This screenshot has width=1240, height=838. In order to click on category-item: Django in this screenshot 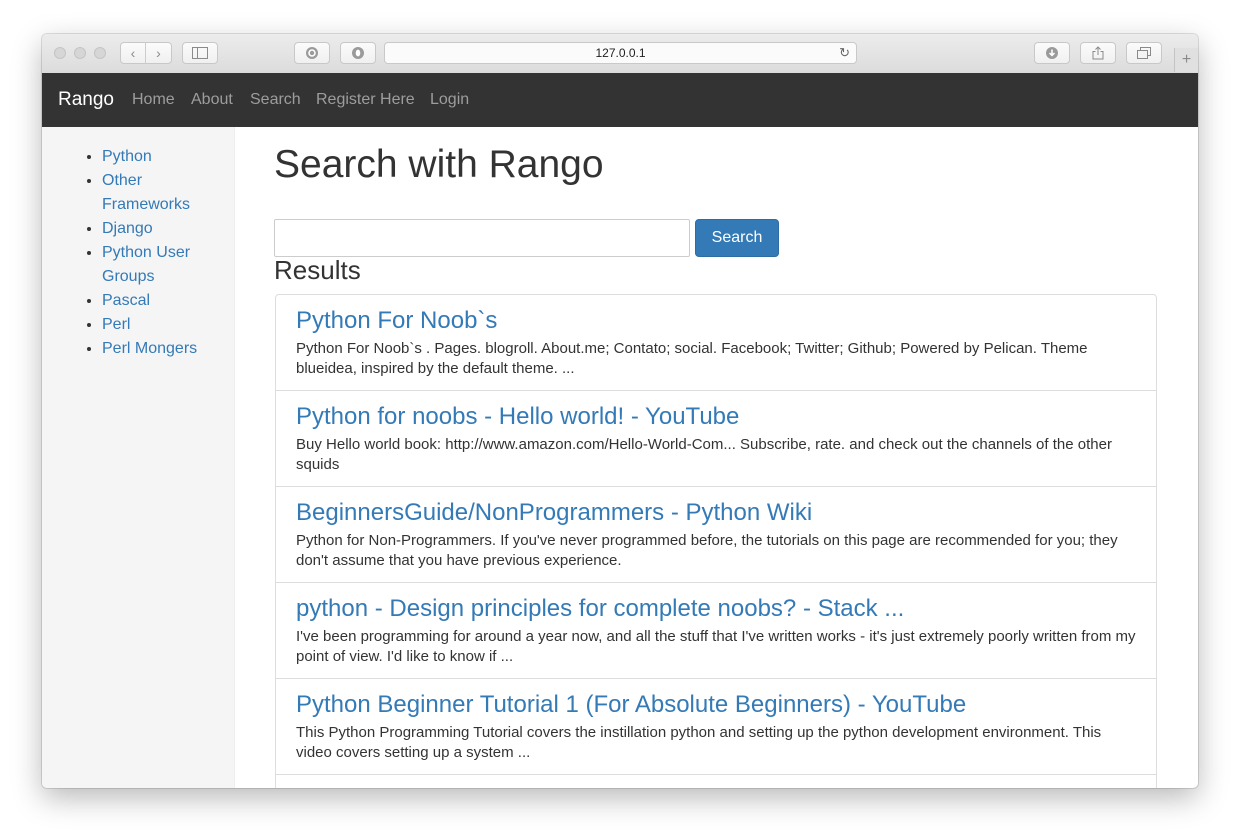, I will do `click(157, 229)`.